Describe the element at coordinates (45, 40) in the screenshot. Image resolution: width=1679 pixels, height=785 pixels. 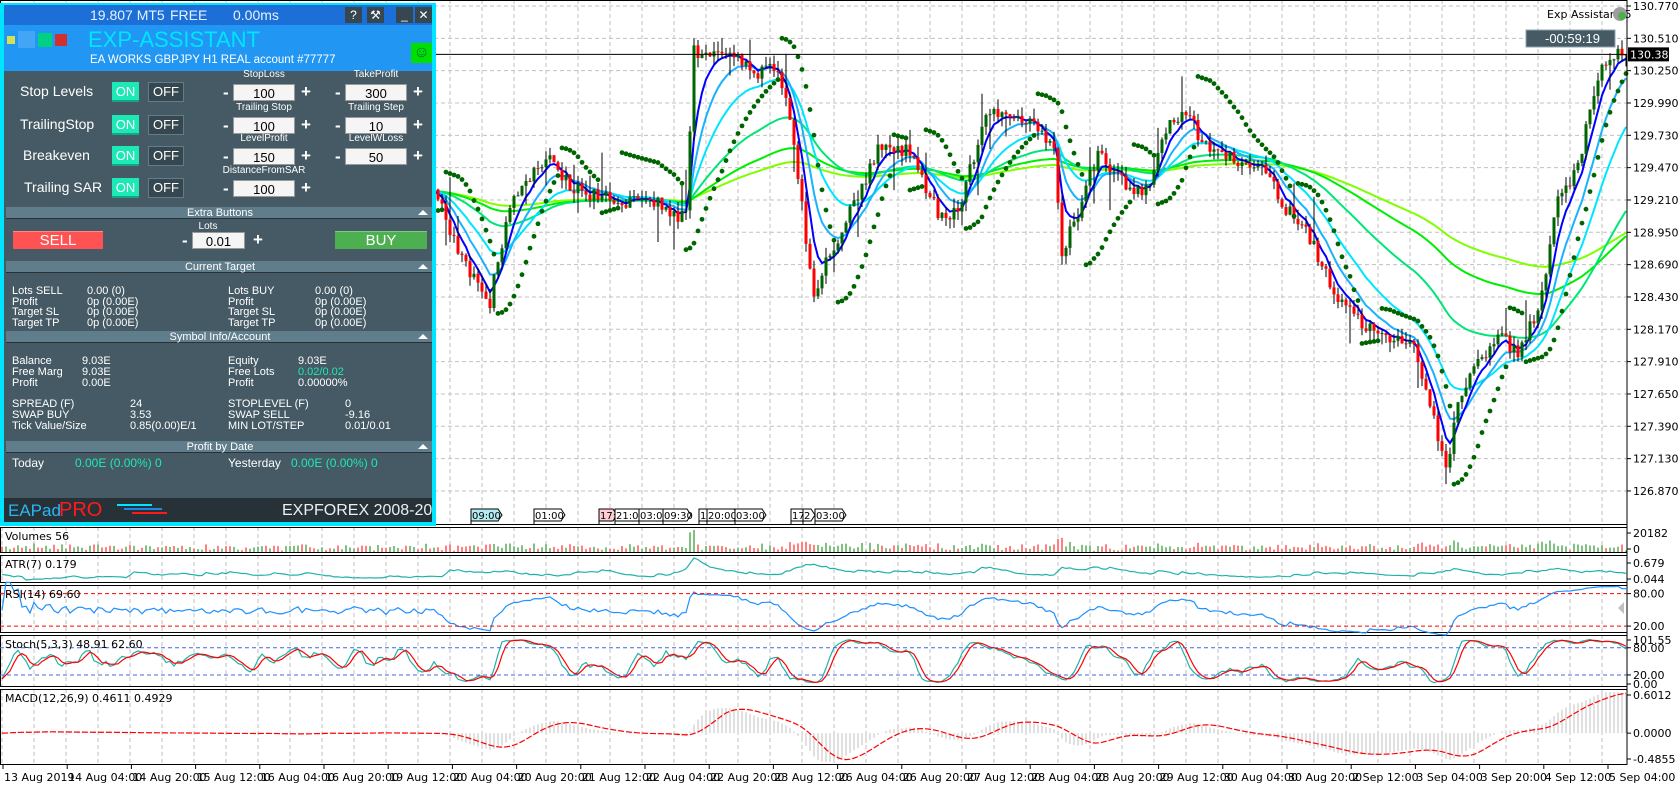
I see `green-square-icon` at that location.